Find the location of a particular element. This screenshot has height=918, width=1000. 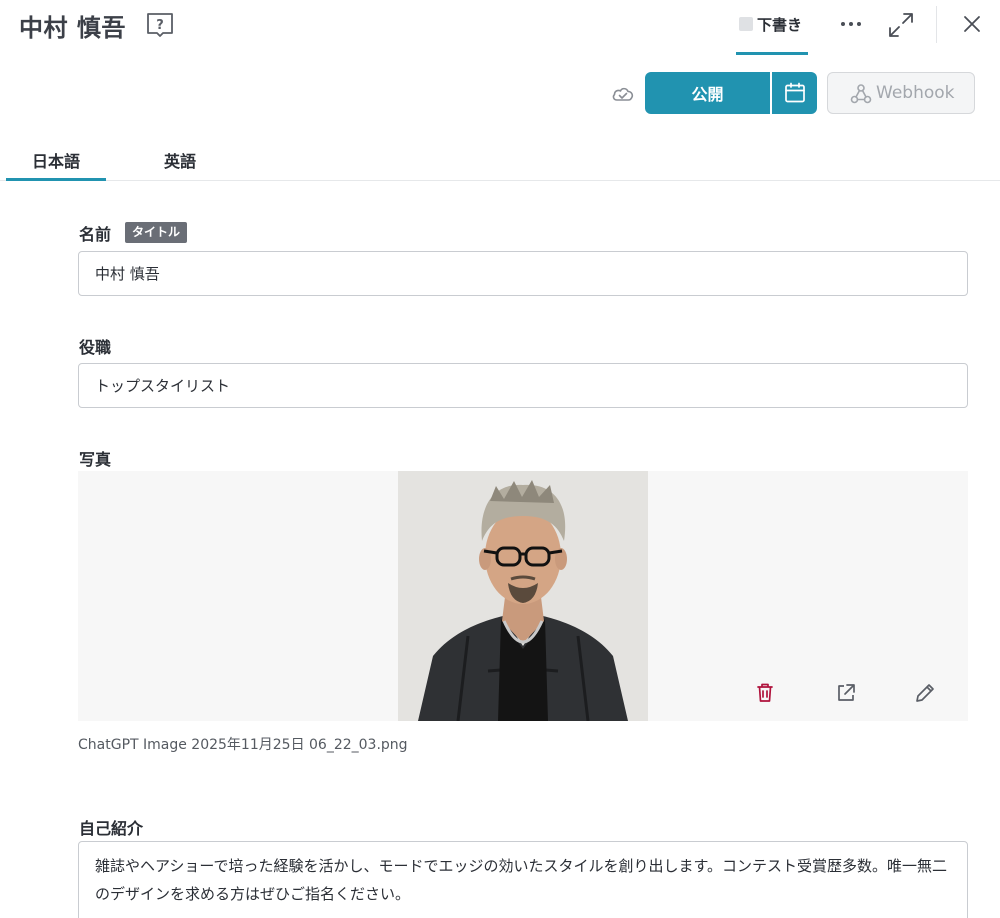

tab-japanese: 日本語 is located at coordinates (56, 160).